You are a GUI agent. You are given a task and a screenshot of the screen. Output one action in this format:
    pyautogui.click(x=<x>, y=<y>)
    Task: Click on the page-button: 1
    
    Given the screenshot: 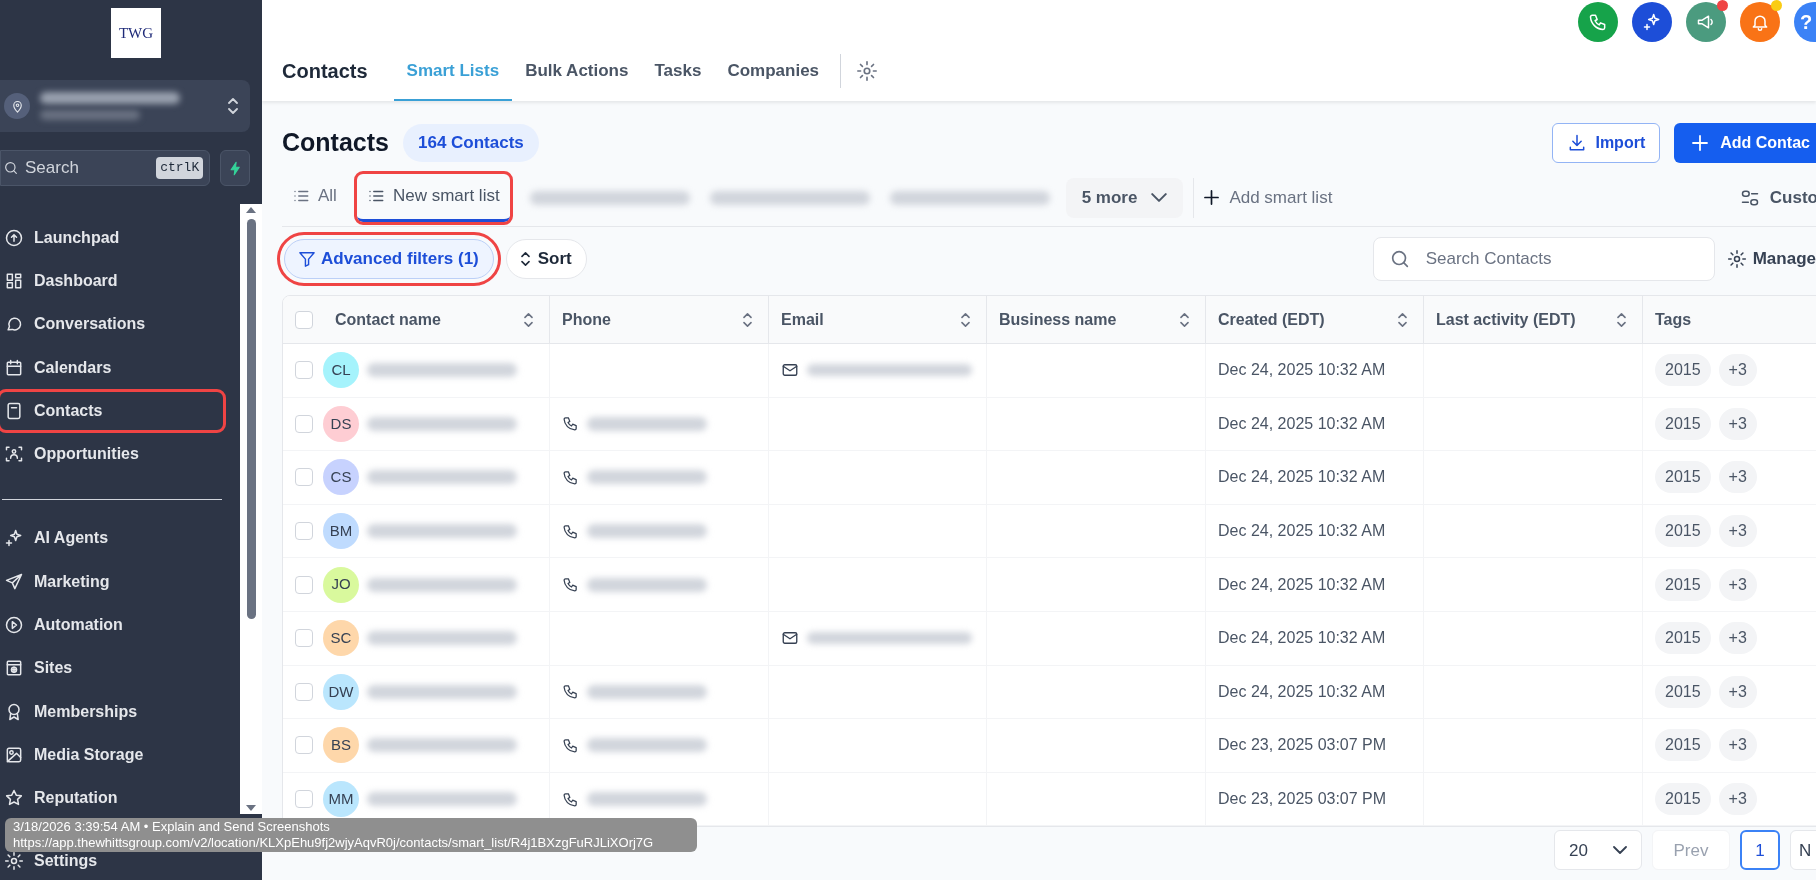 What is the action you would take?
    pyautogui.click(x=1760, y=850)
    